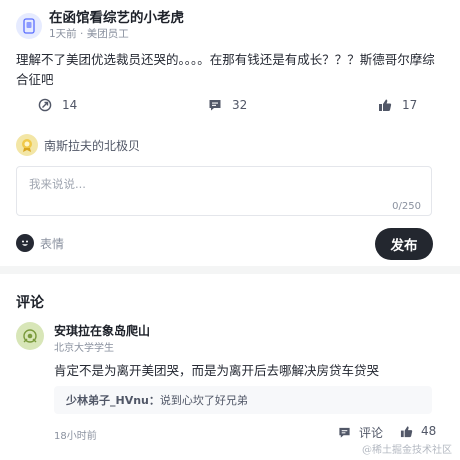 The image size is (460, 460). What do you see at coordinates (30, 303) in the screenshot?
I see `comments-title: 评论` at bounding box center [30, 303].